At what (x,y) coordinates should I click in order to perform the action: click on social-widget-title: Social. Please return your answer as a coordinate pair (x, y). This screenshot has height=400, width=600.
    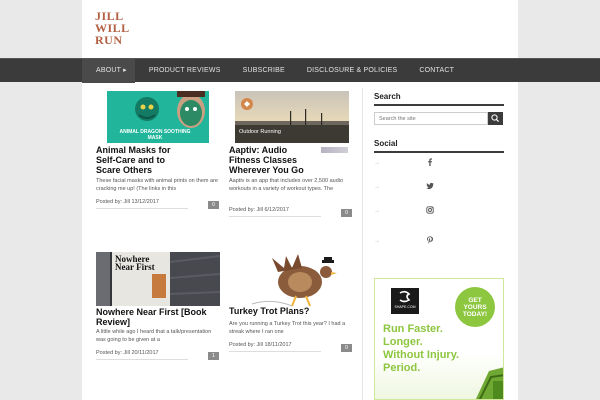
    Looking at the image, I should click on (386, 143).